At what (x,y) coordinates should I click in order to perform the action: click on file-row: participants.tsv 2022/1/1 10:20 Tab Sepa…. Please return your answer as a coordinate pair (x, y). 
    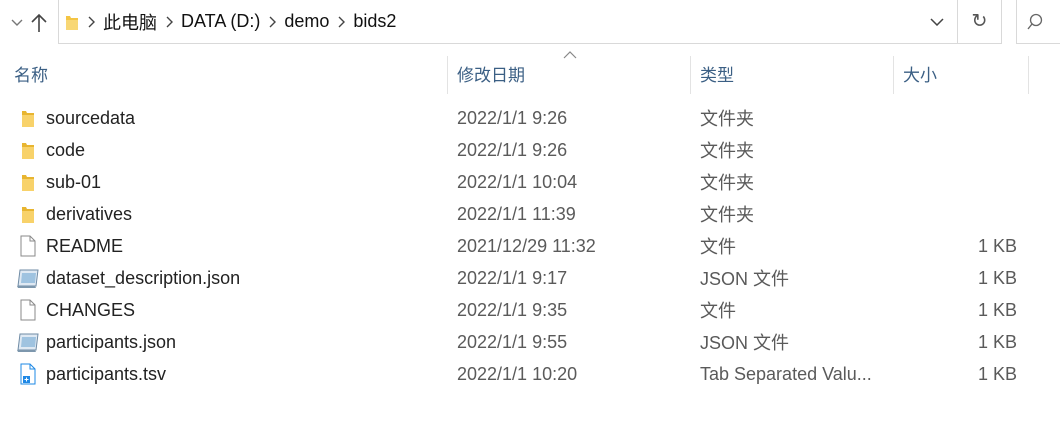
    Looking at the image, I should click on (530, 374).